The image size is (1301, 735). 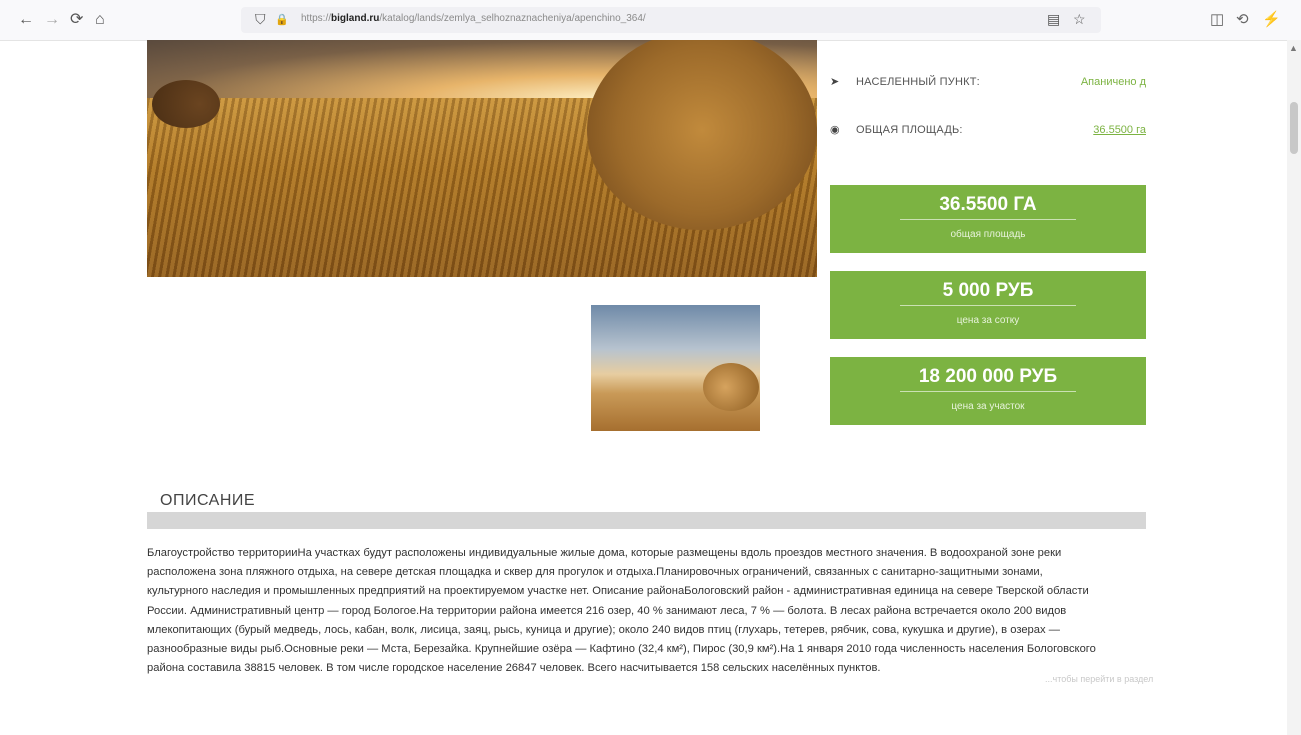 I want to click on location-arrow-icon: ➤, so click(x=835, y=82).